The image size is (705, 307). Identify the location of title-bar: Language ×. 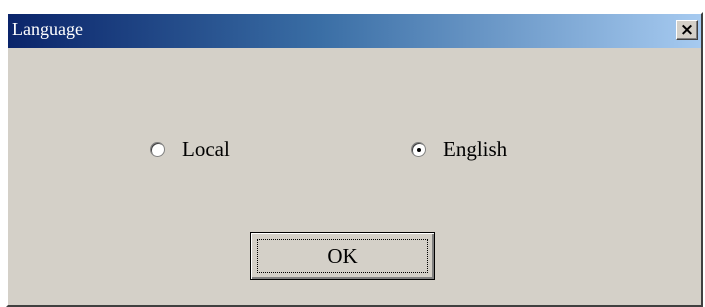
(354, 31).